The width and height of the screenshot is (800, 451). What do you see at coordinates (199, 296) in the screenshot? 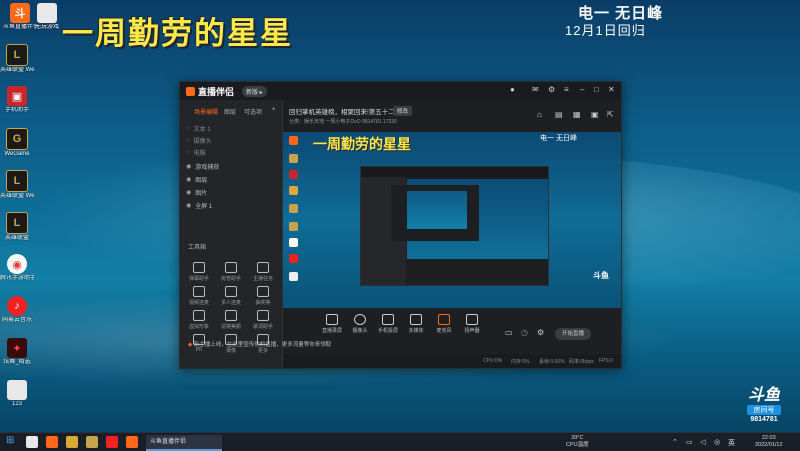
I see `tool-video-link: 视频连麦` at bounding box center [199, 296].